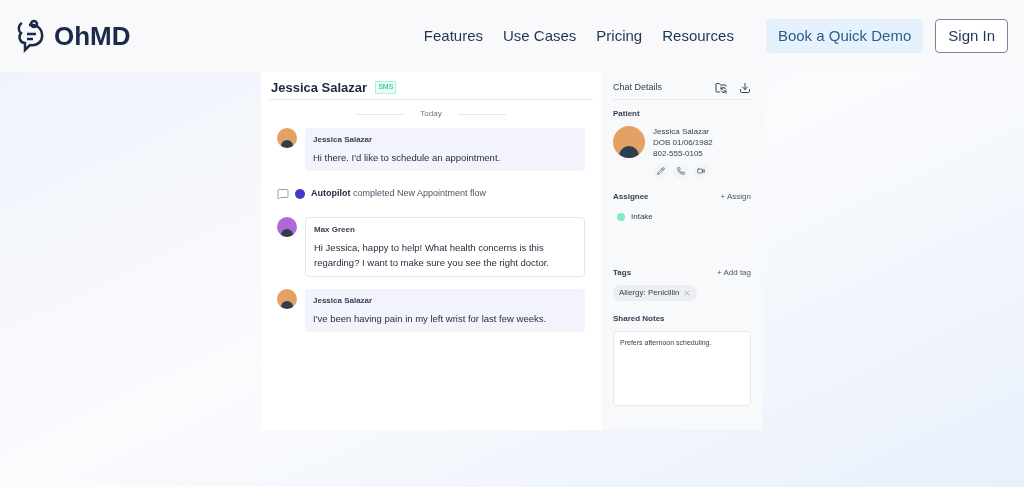 Image resolution: width=1024 pixels, height=487 pixels. What do you see at coordinates (678, 153) in the screenshot?
I see `patient-phone: 802-555-0105` at bounding box center [678, 153].